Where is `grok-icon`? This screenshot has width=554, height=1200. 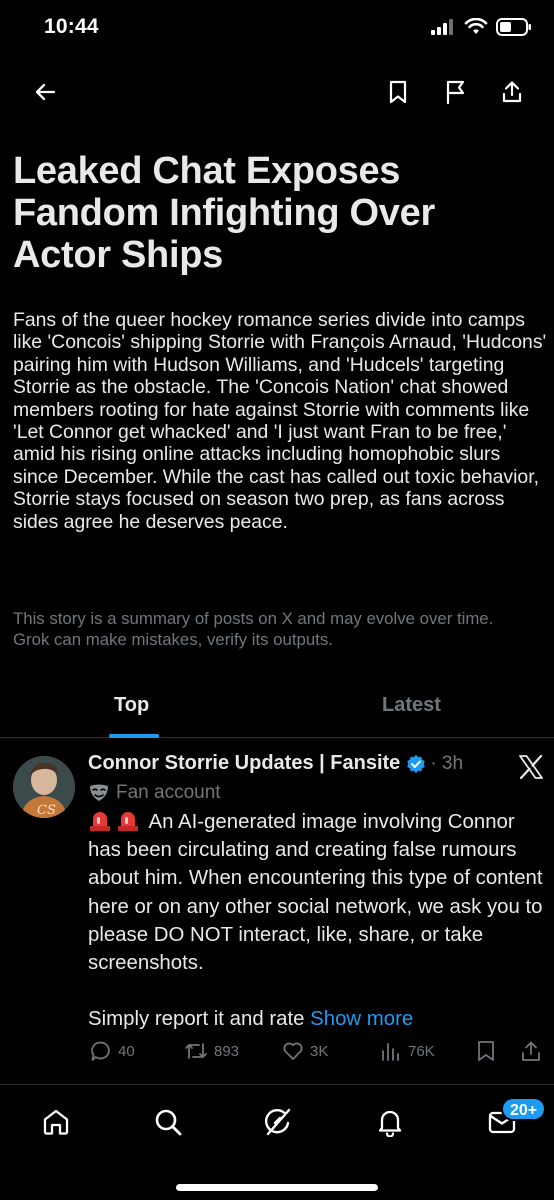 grok-icon is located at coordinates (278, 1122).